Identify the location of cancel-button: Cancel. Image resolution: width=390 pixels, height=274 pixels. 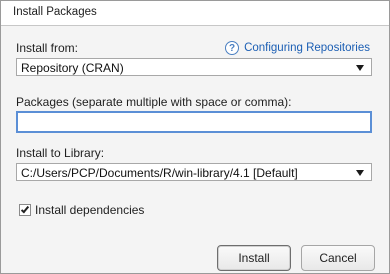
(338, 258).